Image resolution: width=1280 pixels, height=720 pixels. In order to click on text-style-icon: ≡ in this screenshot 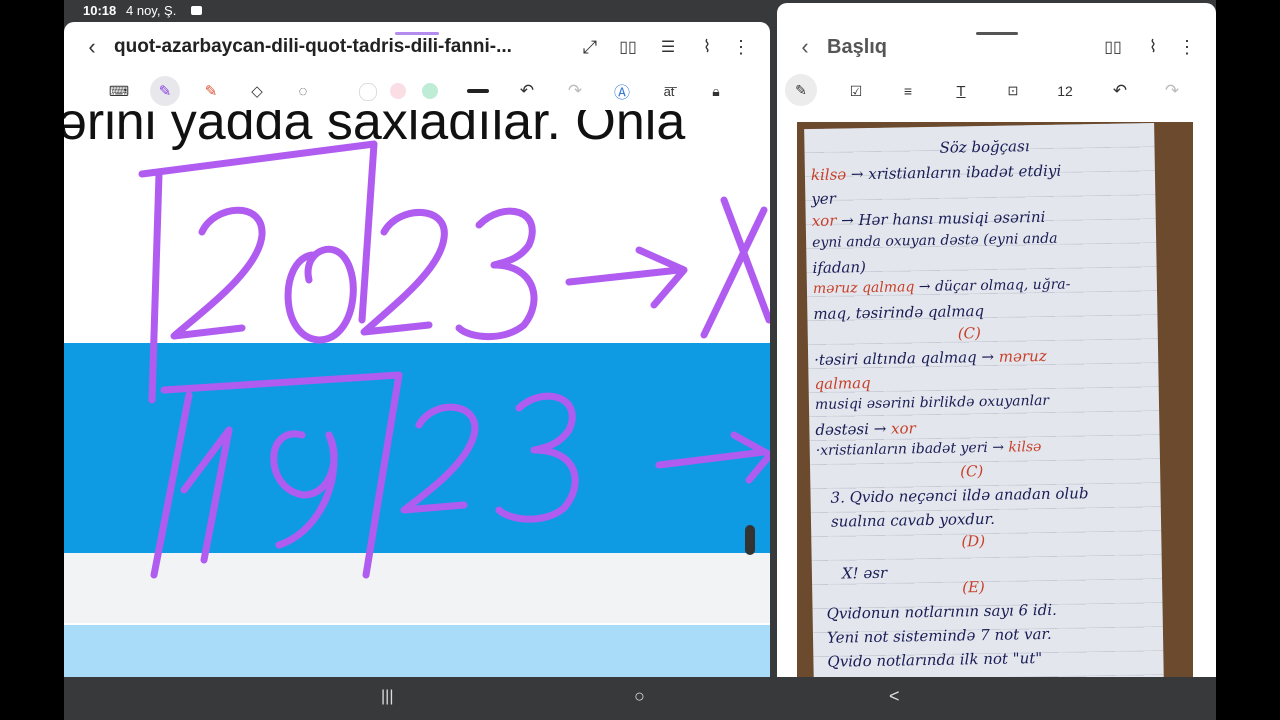, I will do `click(908, 91)`.